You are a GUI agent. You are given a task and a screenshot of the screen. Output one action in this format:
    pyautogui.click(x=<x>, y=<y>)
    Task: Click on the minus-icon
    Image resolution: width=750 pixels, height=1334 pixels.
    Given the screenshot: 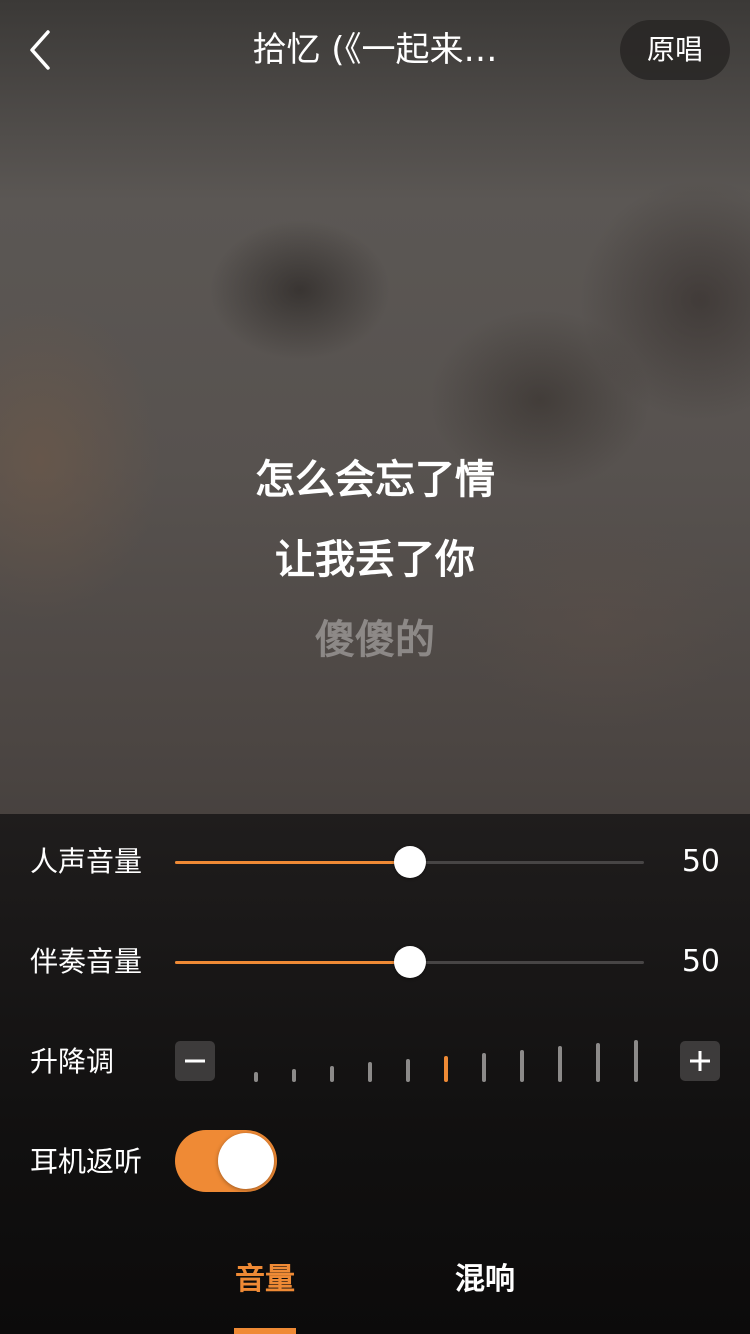 What is the action you would take?
    pyautogui.click(x=195, y=1061)
    